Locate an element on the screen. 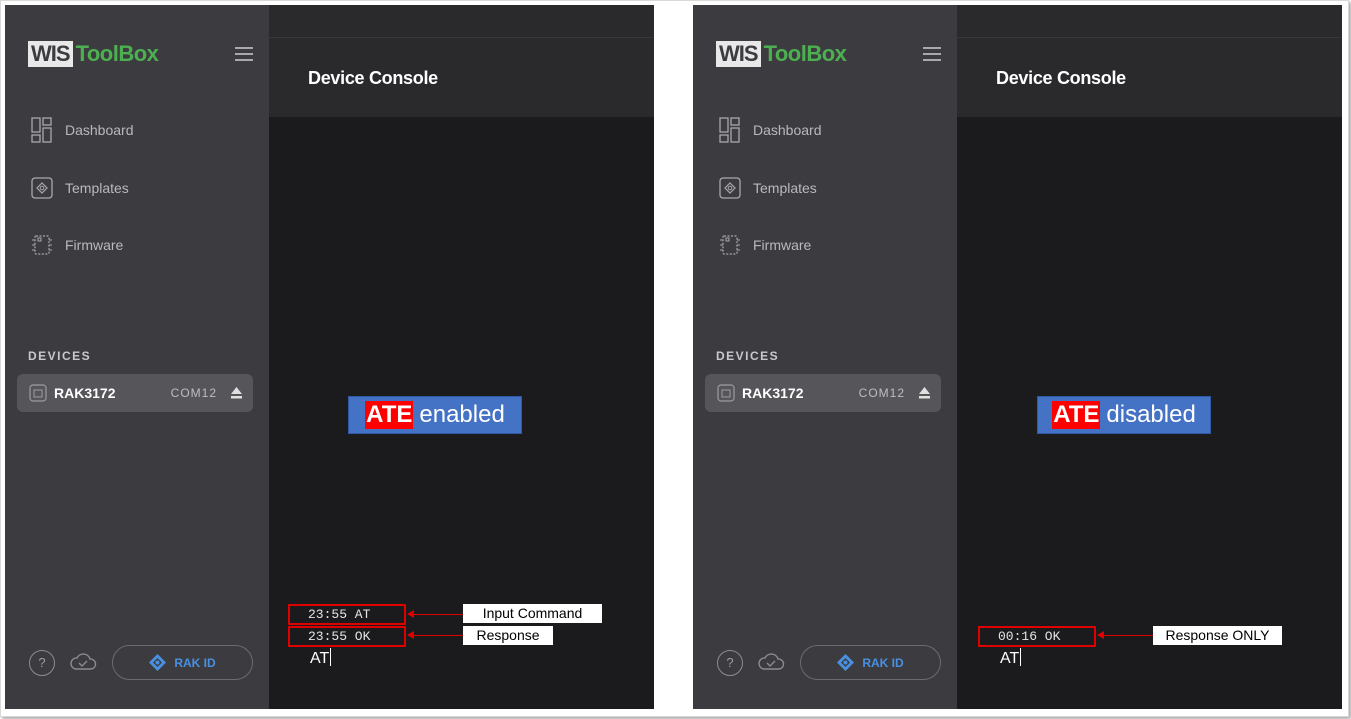  console-line-response: 00:16 OK is located at coordinates (1037, 636).